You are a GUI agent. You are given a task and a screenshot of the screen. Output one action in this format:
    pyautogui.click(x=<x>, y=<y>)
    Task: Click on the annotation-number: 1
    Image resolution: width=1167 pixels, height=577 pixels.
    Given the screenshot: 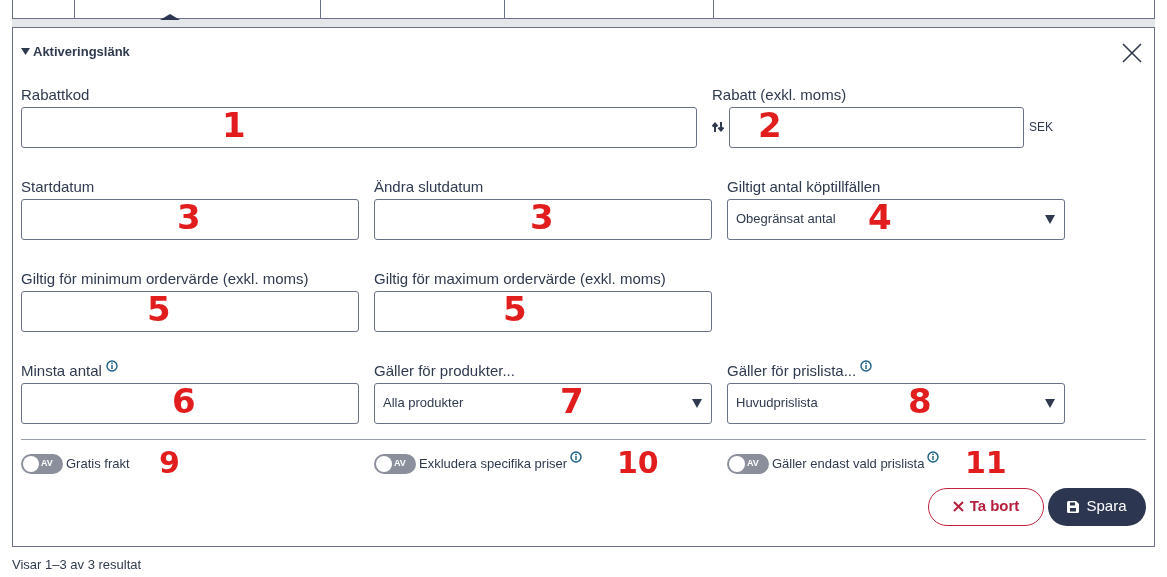 What is the action you would take?
    pyautogui.click(x=234, y=124)
    